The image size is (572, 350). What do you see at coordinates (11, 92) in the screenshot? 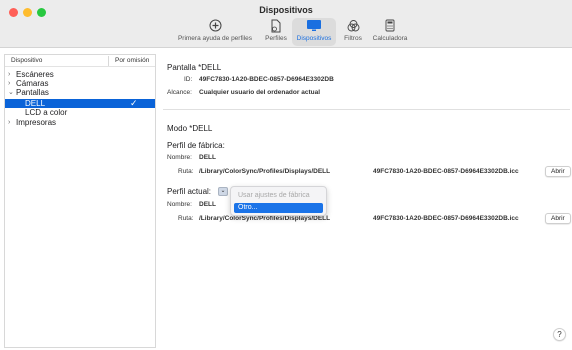
I see `chevron-down-icon: ⌄` at bounding box center [11, 92].